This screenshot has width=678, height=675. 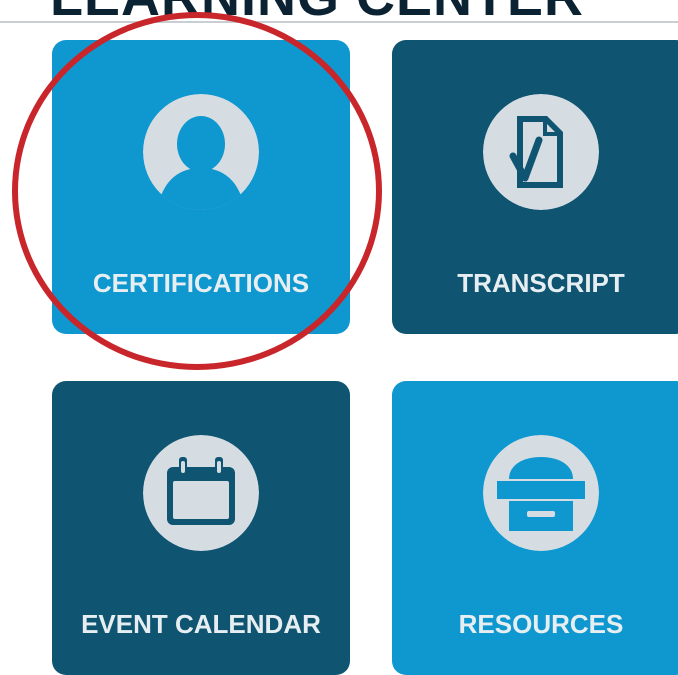 I want to click on title-divider, so click(x=339, y=22).